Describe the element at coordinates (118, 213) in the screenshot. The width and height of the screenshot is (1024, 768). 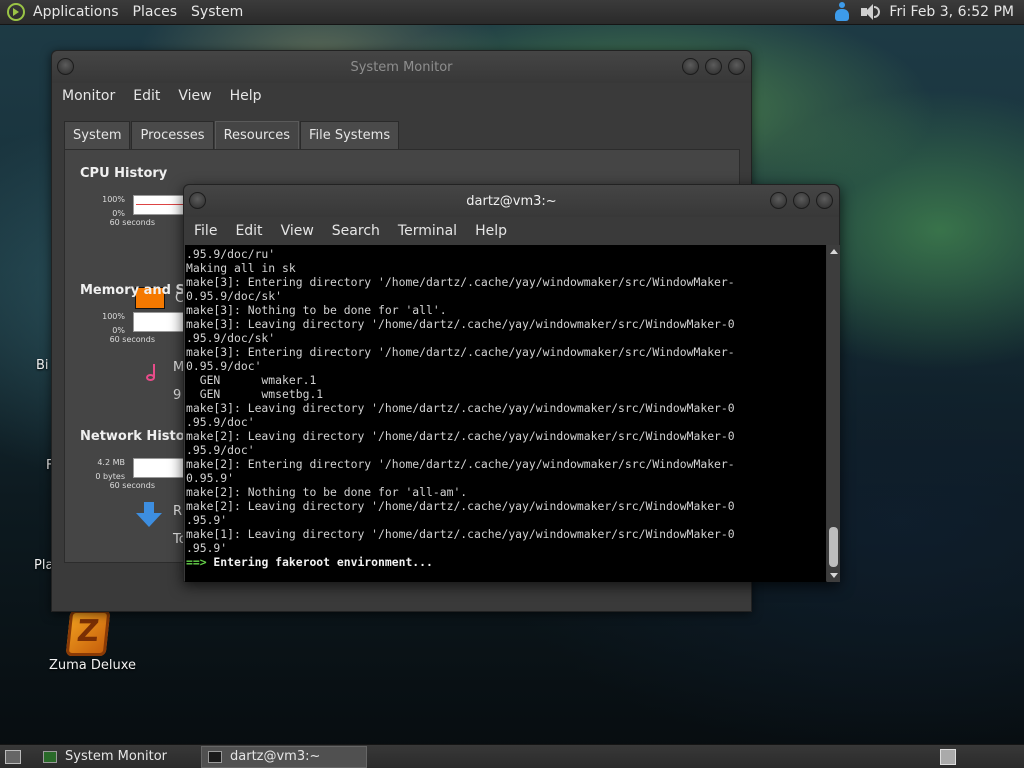
I see `cpu-graph-min-label: 0%` at that location.